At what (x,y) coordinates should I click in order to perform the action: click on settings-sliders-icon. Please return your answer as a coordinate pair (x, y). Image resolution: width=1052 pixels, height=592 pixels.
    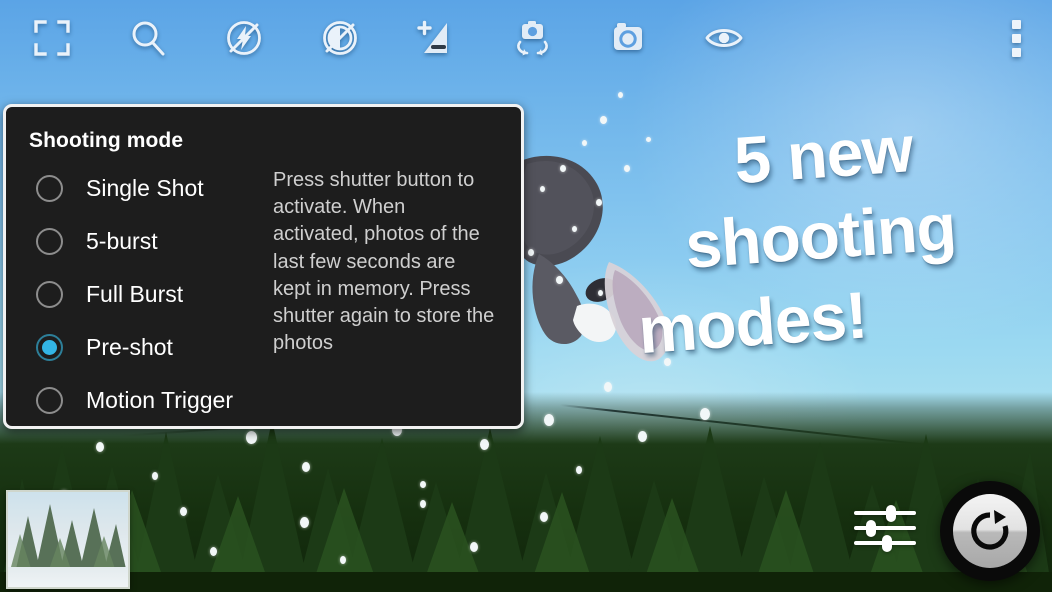
    Looking at the image, I should click on (885, 528).